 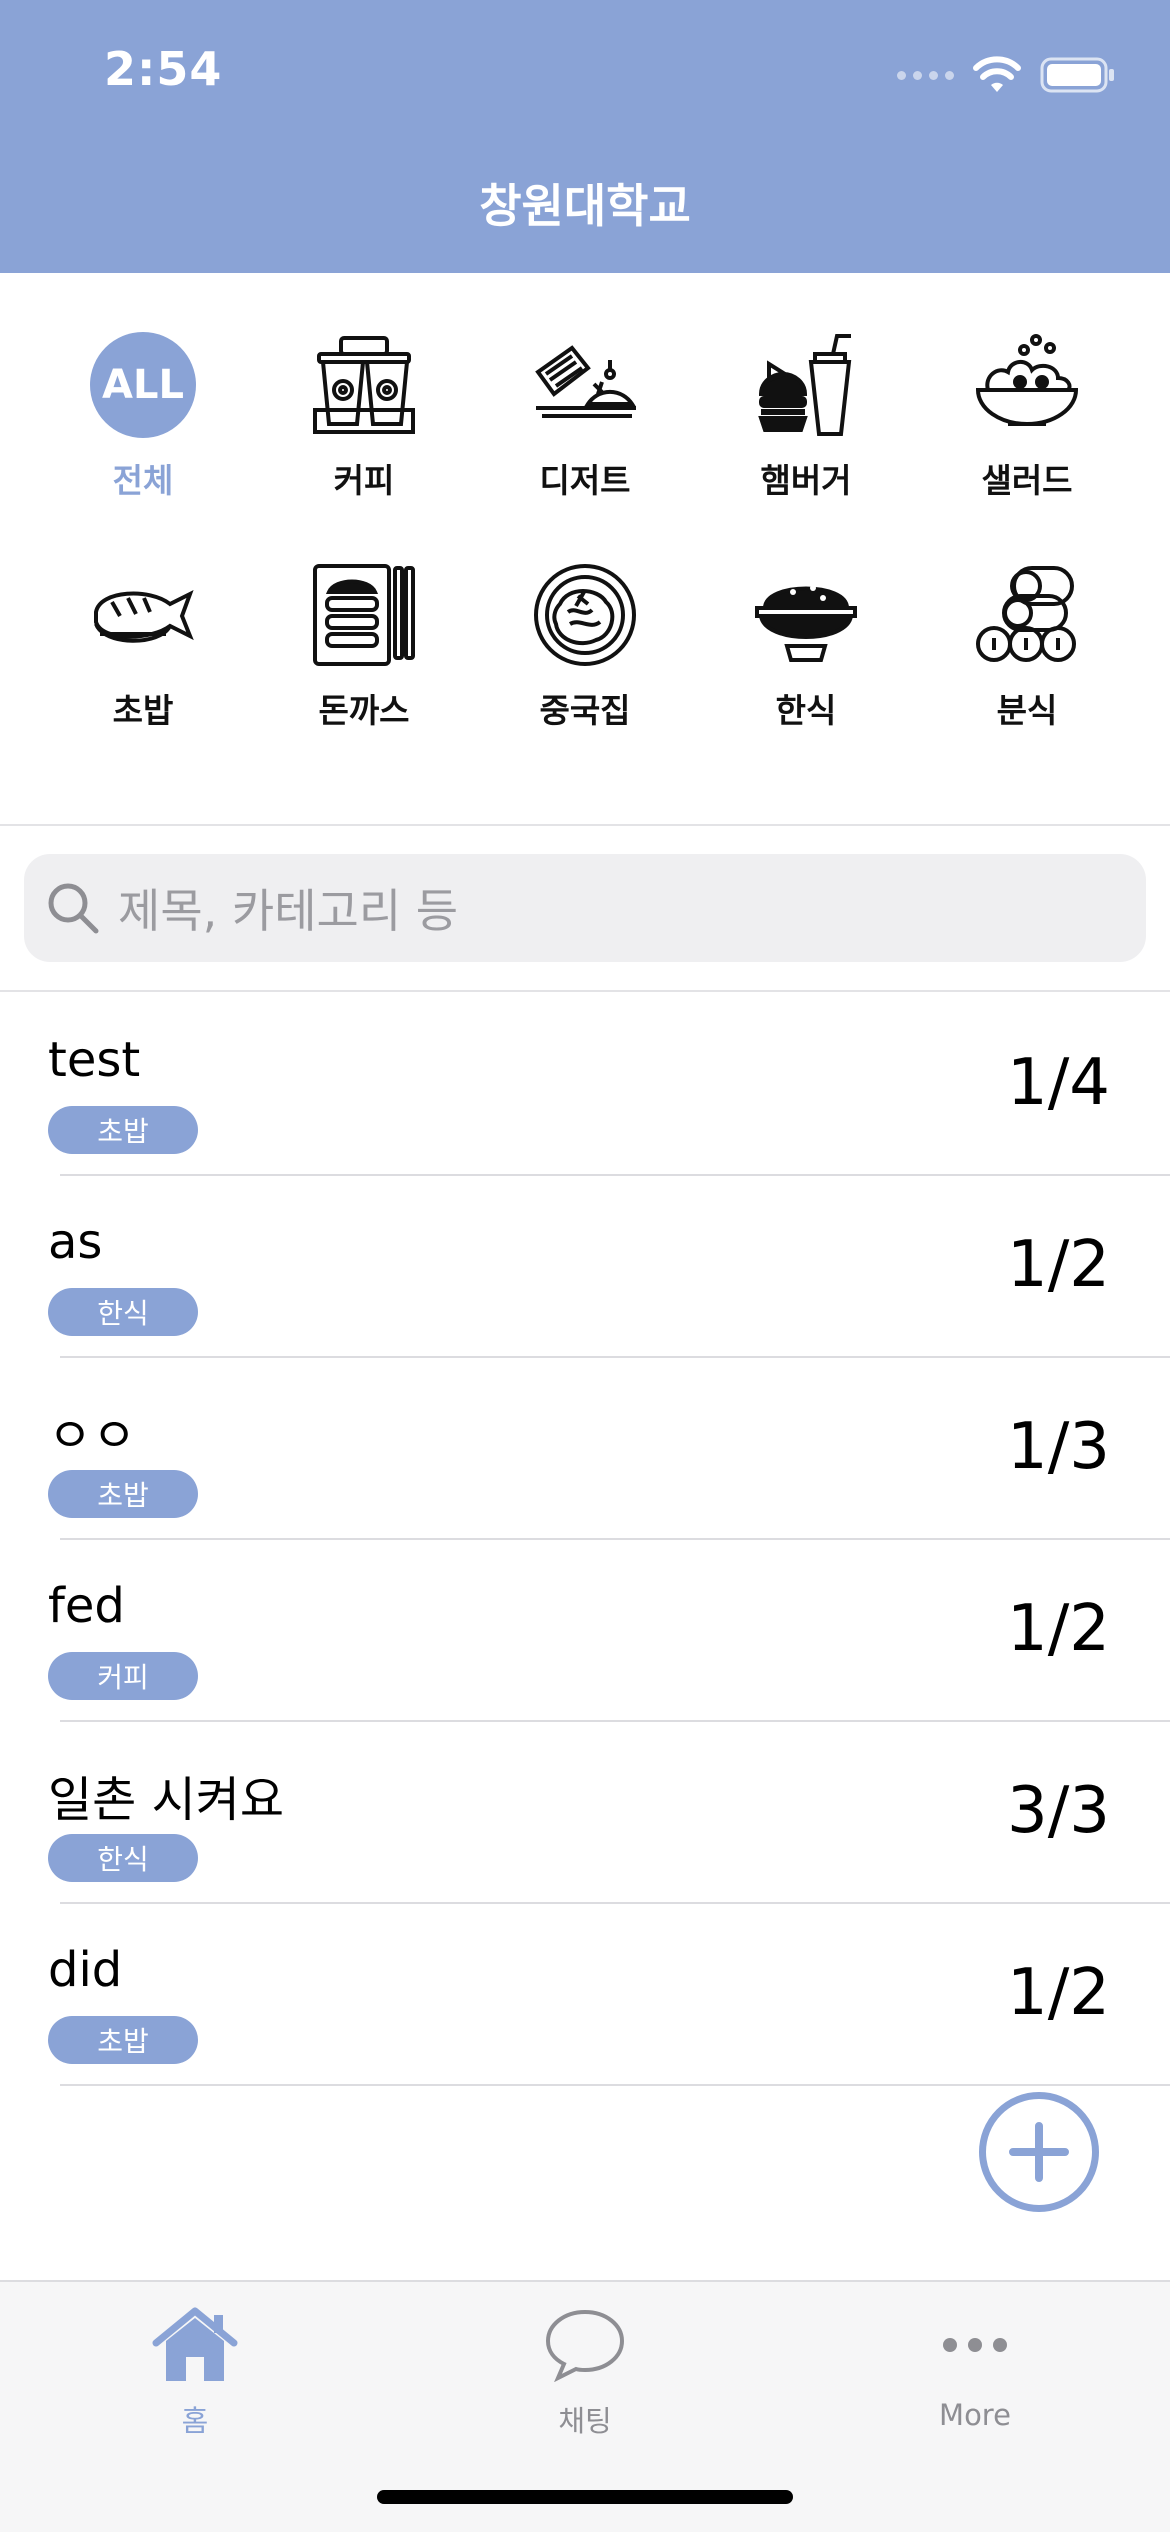 I want to click on post-title: ㅇㅇ, so click(x=92, y=1436).